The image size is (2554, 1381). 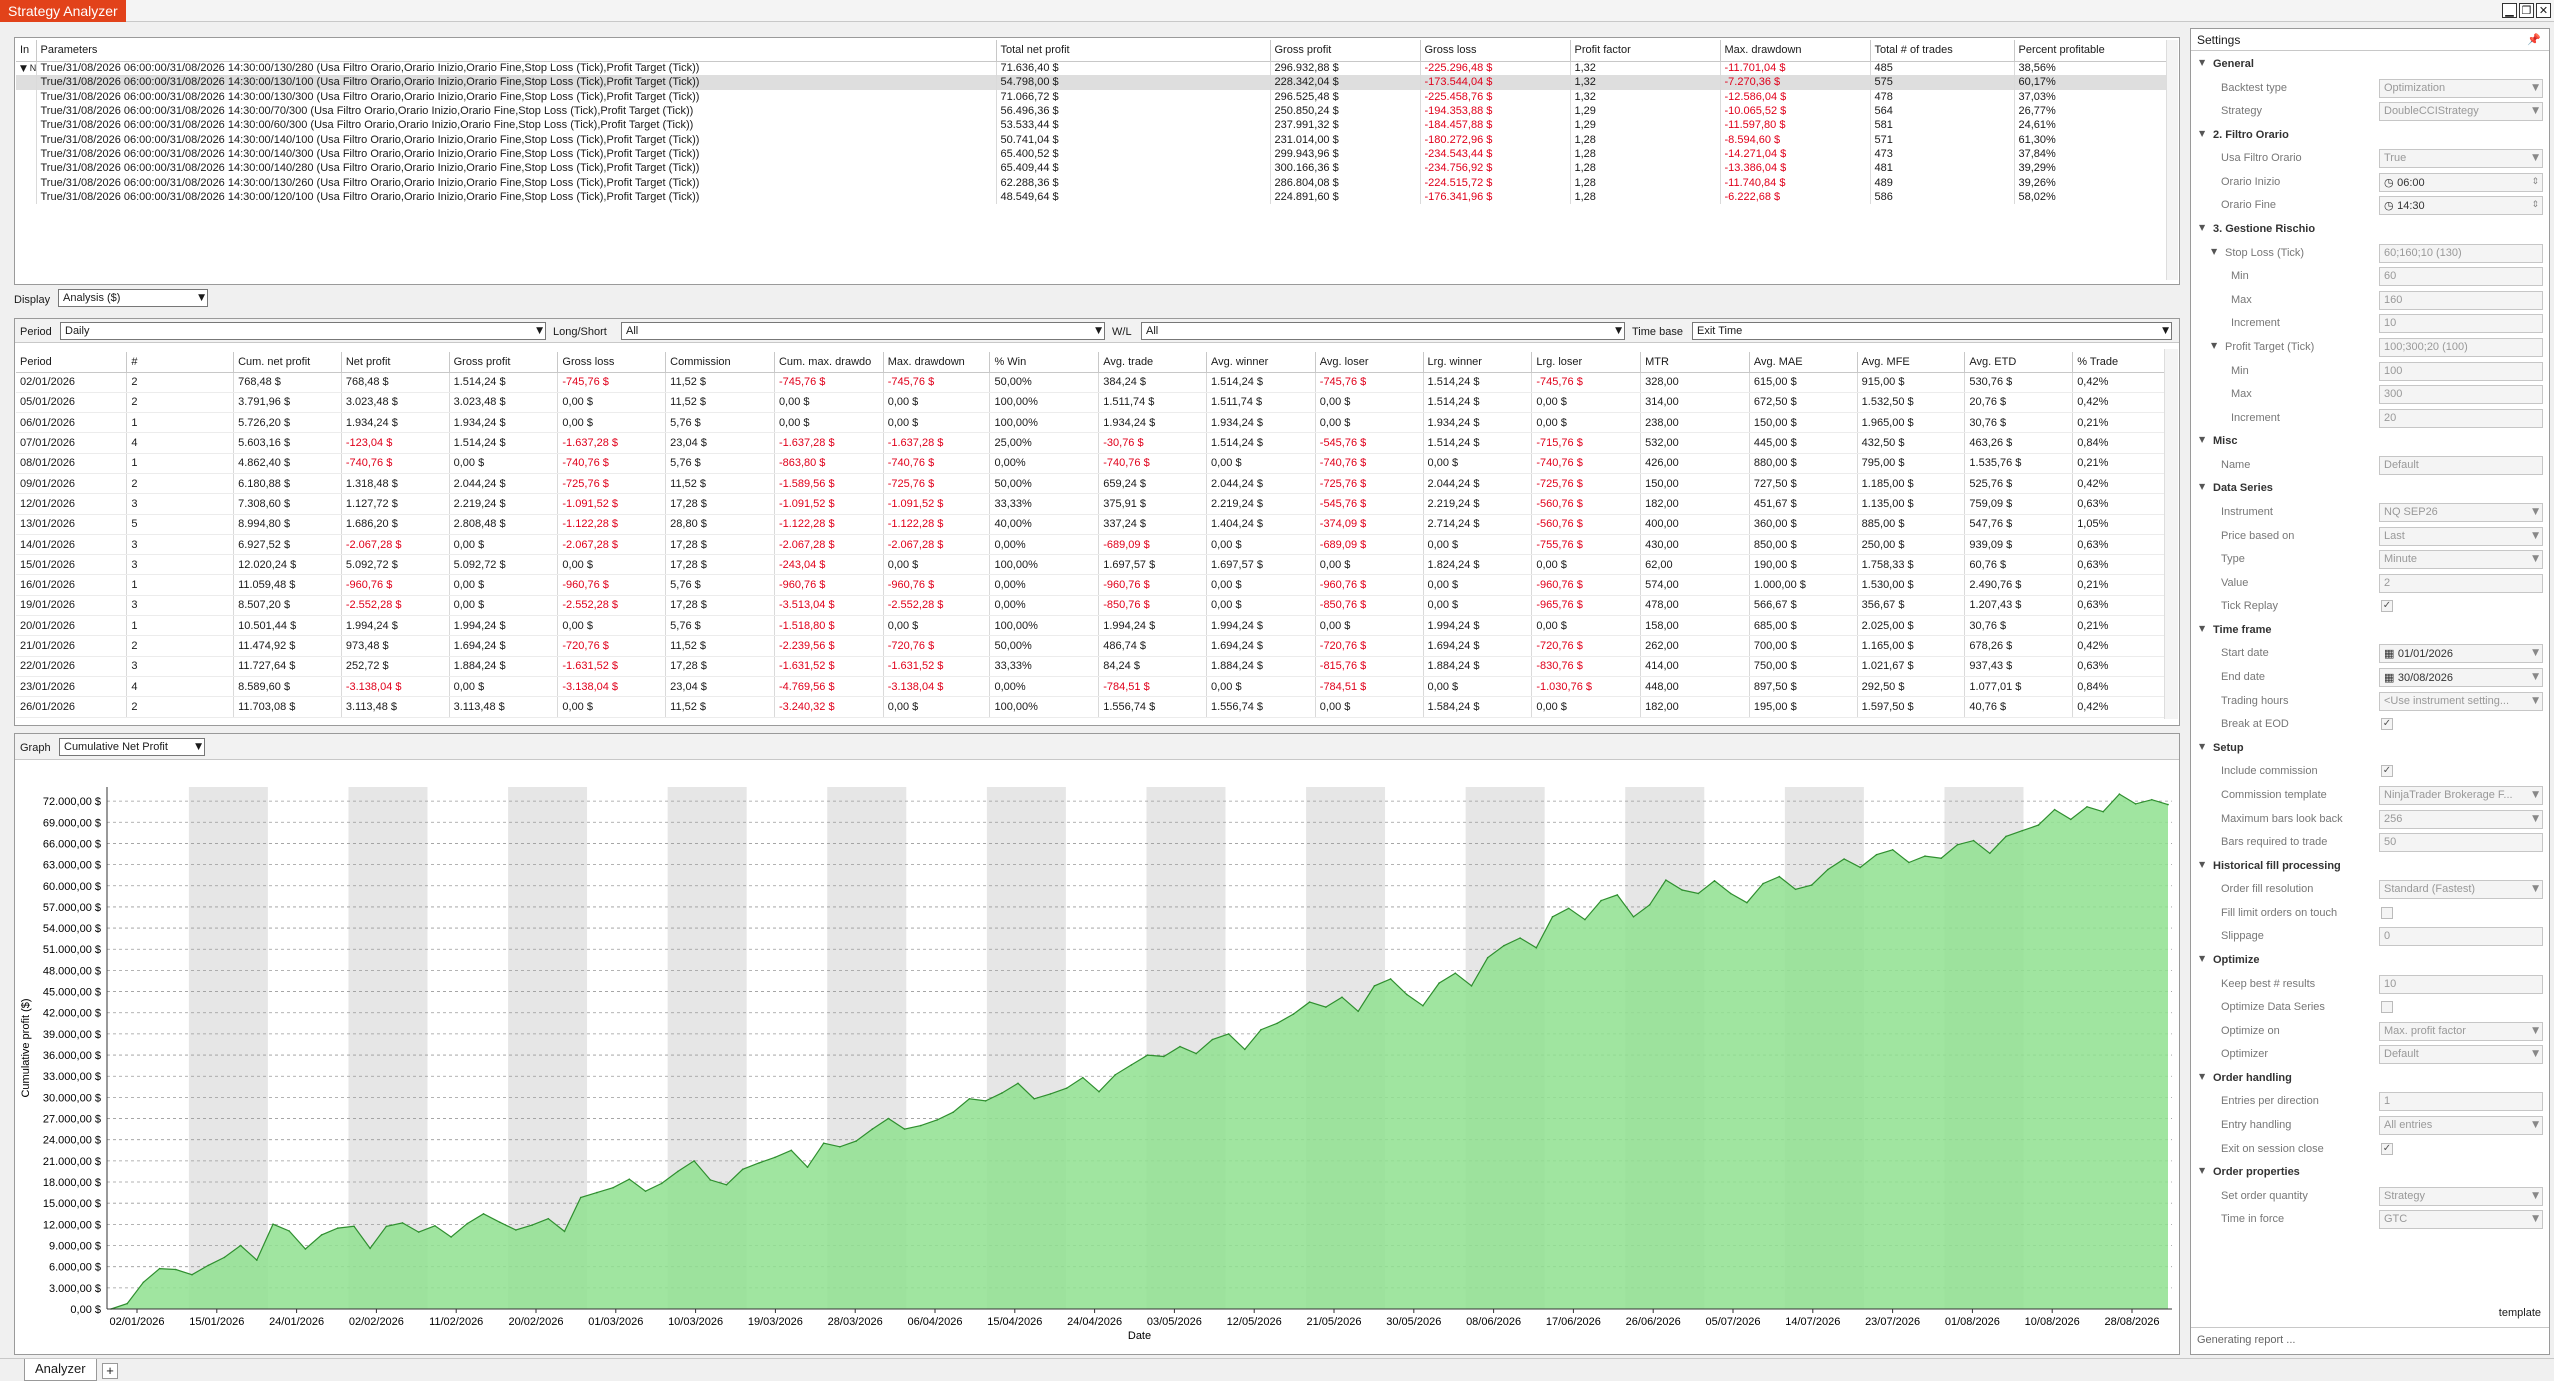 I want to click on period-col-header: Avg. loser, so click(x=1369, y=362).